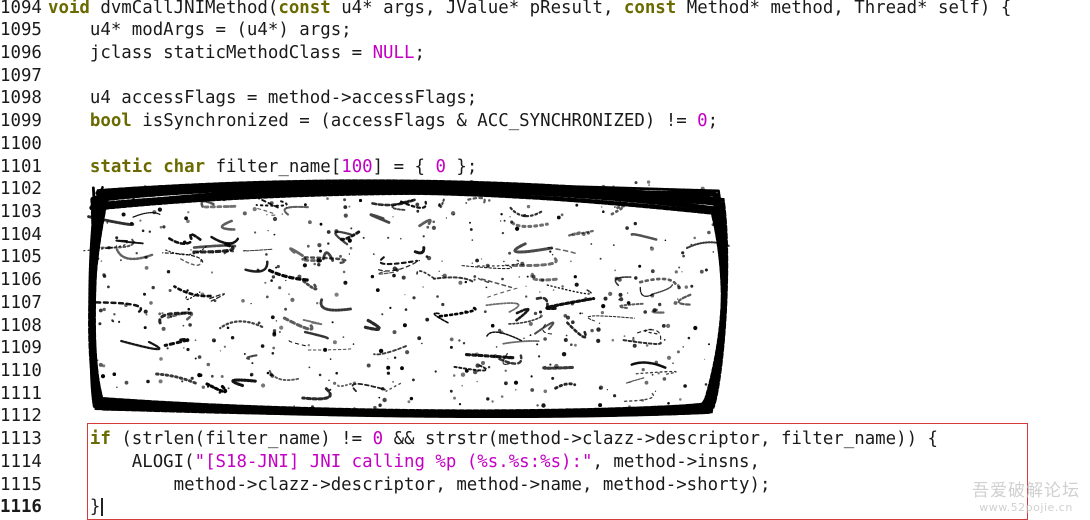  I want to click on code-token: u4* args, JValue* pResult,, so click(477, 9).